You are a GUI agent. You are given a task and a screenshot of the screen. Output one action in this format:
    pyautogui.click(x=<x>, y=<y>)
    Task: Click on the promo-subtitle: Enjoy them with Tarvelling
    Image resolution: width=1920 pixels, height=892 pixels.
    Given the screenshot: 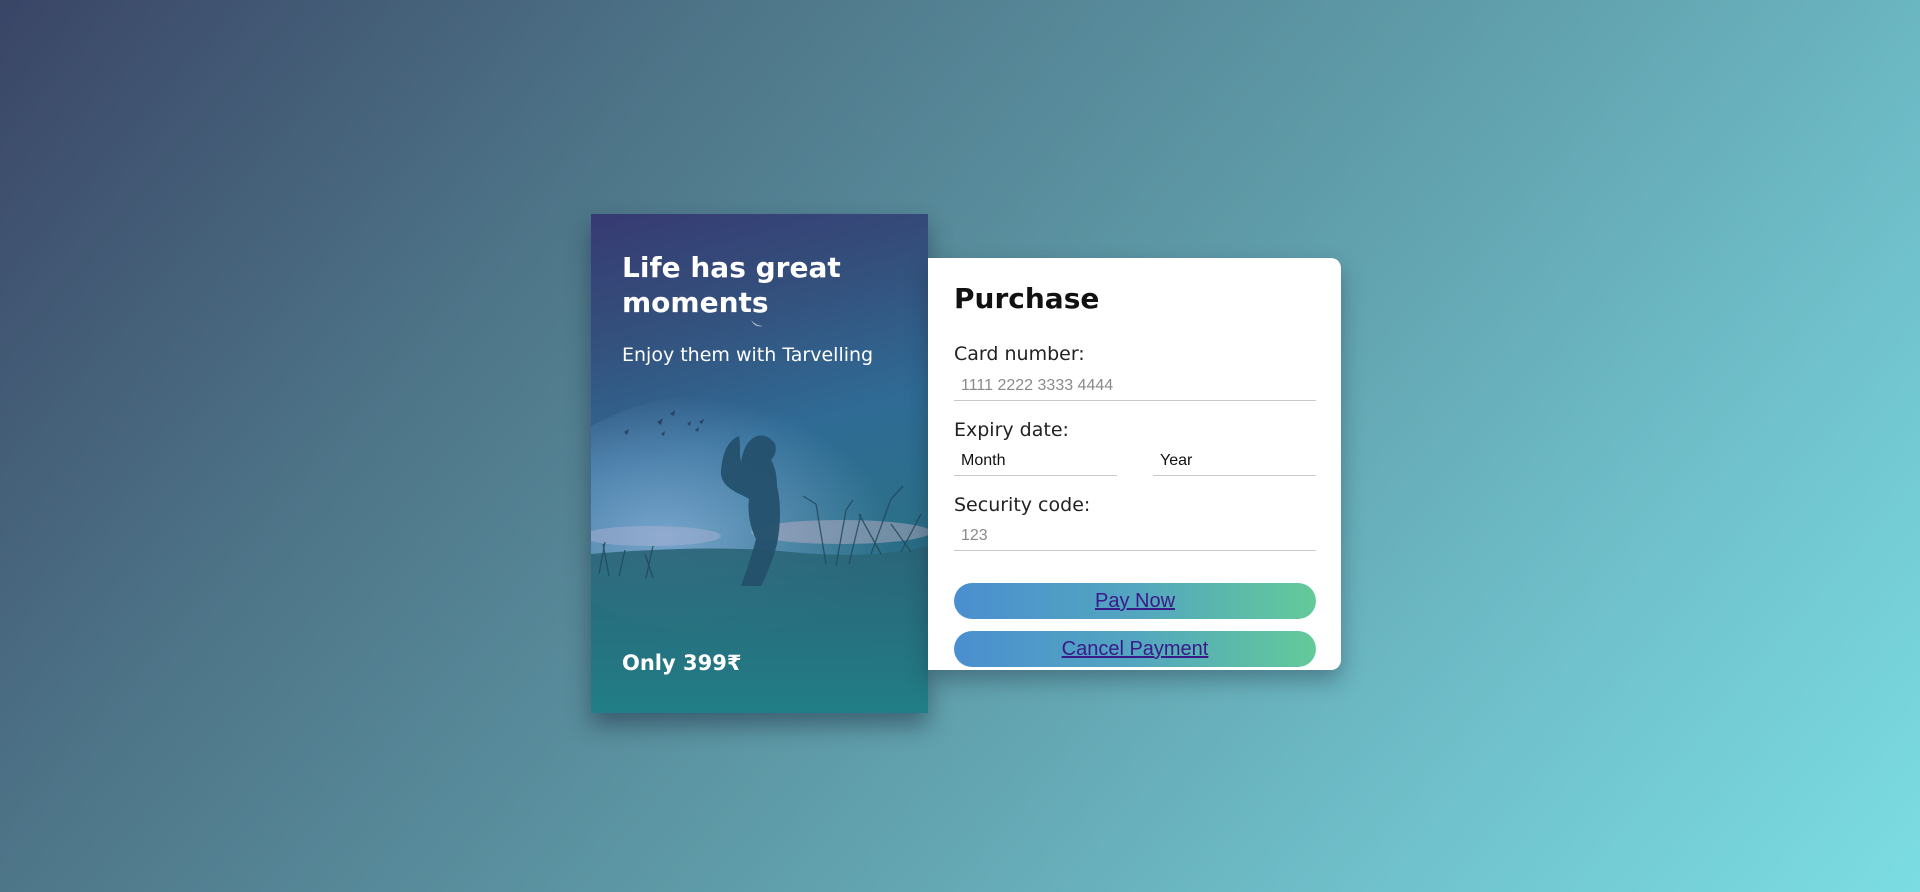 What is the action you would take?
    pyautogui.click(x=748, y=355)
    